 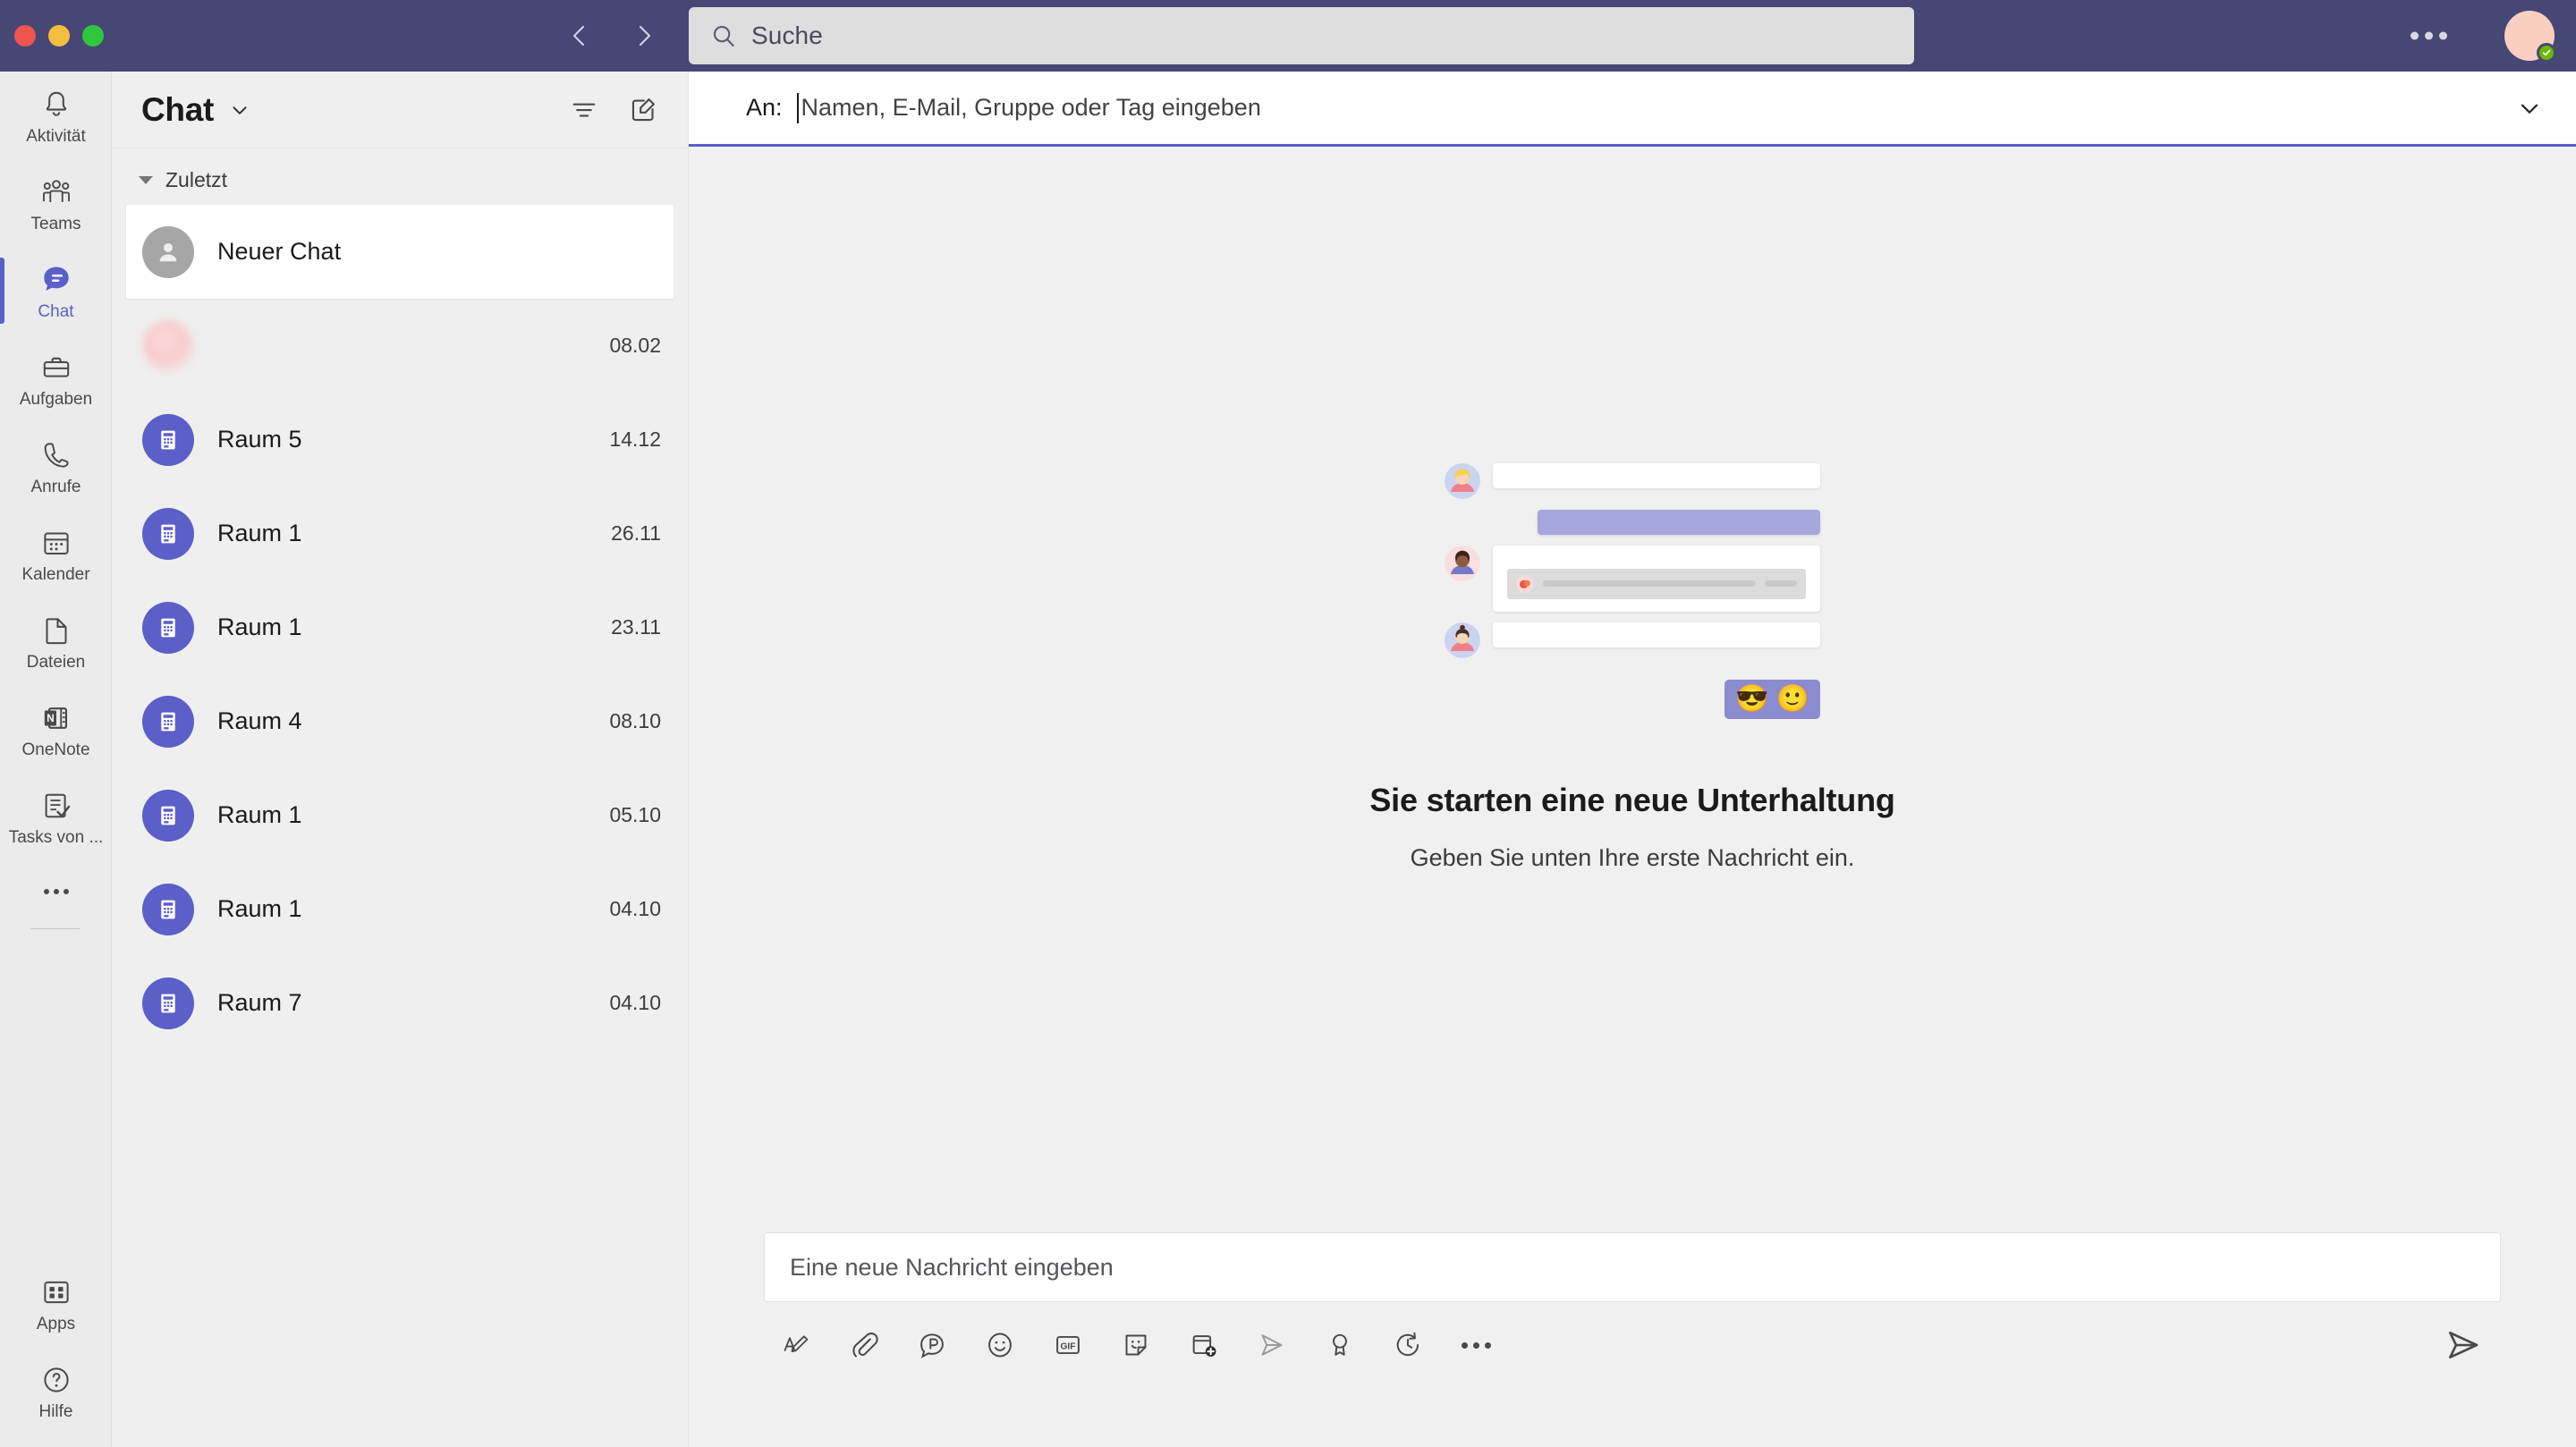 What do you see at coordinates (1772, 699) in the screenshot?
I see `illustration-reaction-bubble: 😎 🙂` at bounding box center [1772, 699].